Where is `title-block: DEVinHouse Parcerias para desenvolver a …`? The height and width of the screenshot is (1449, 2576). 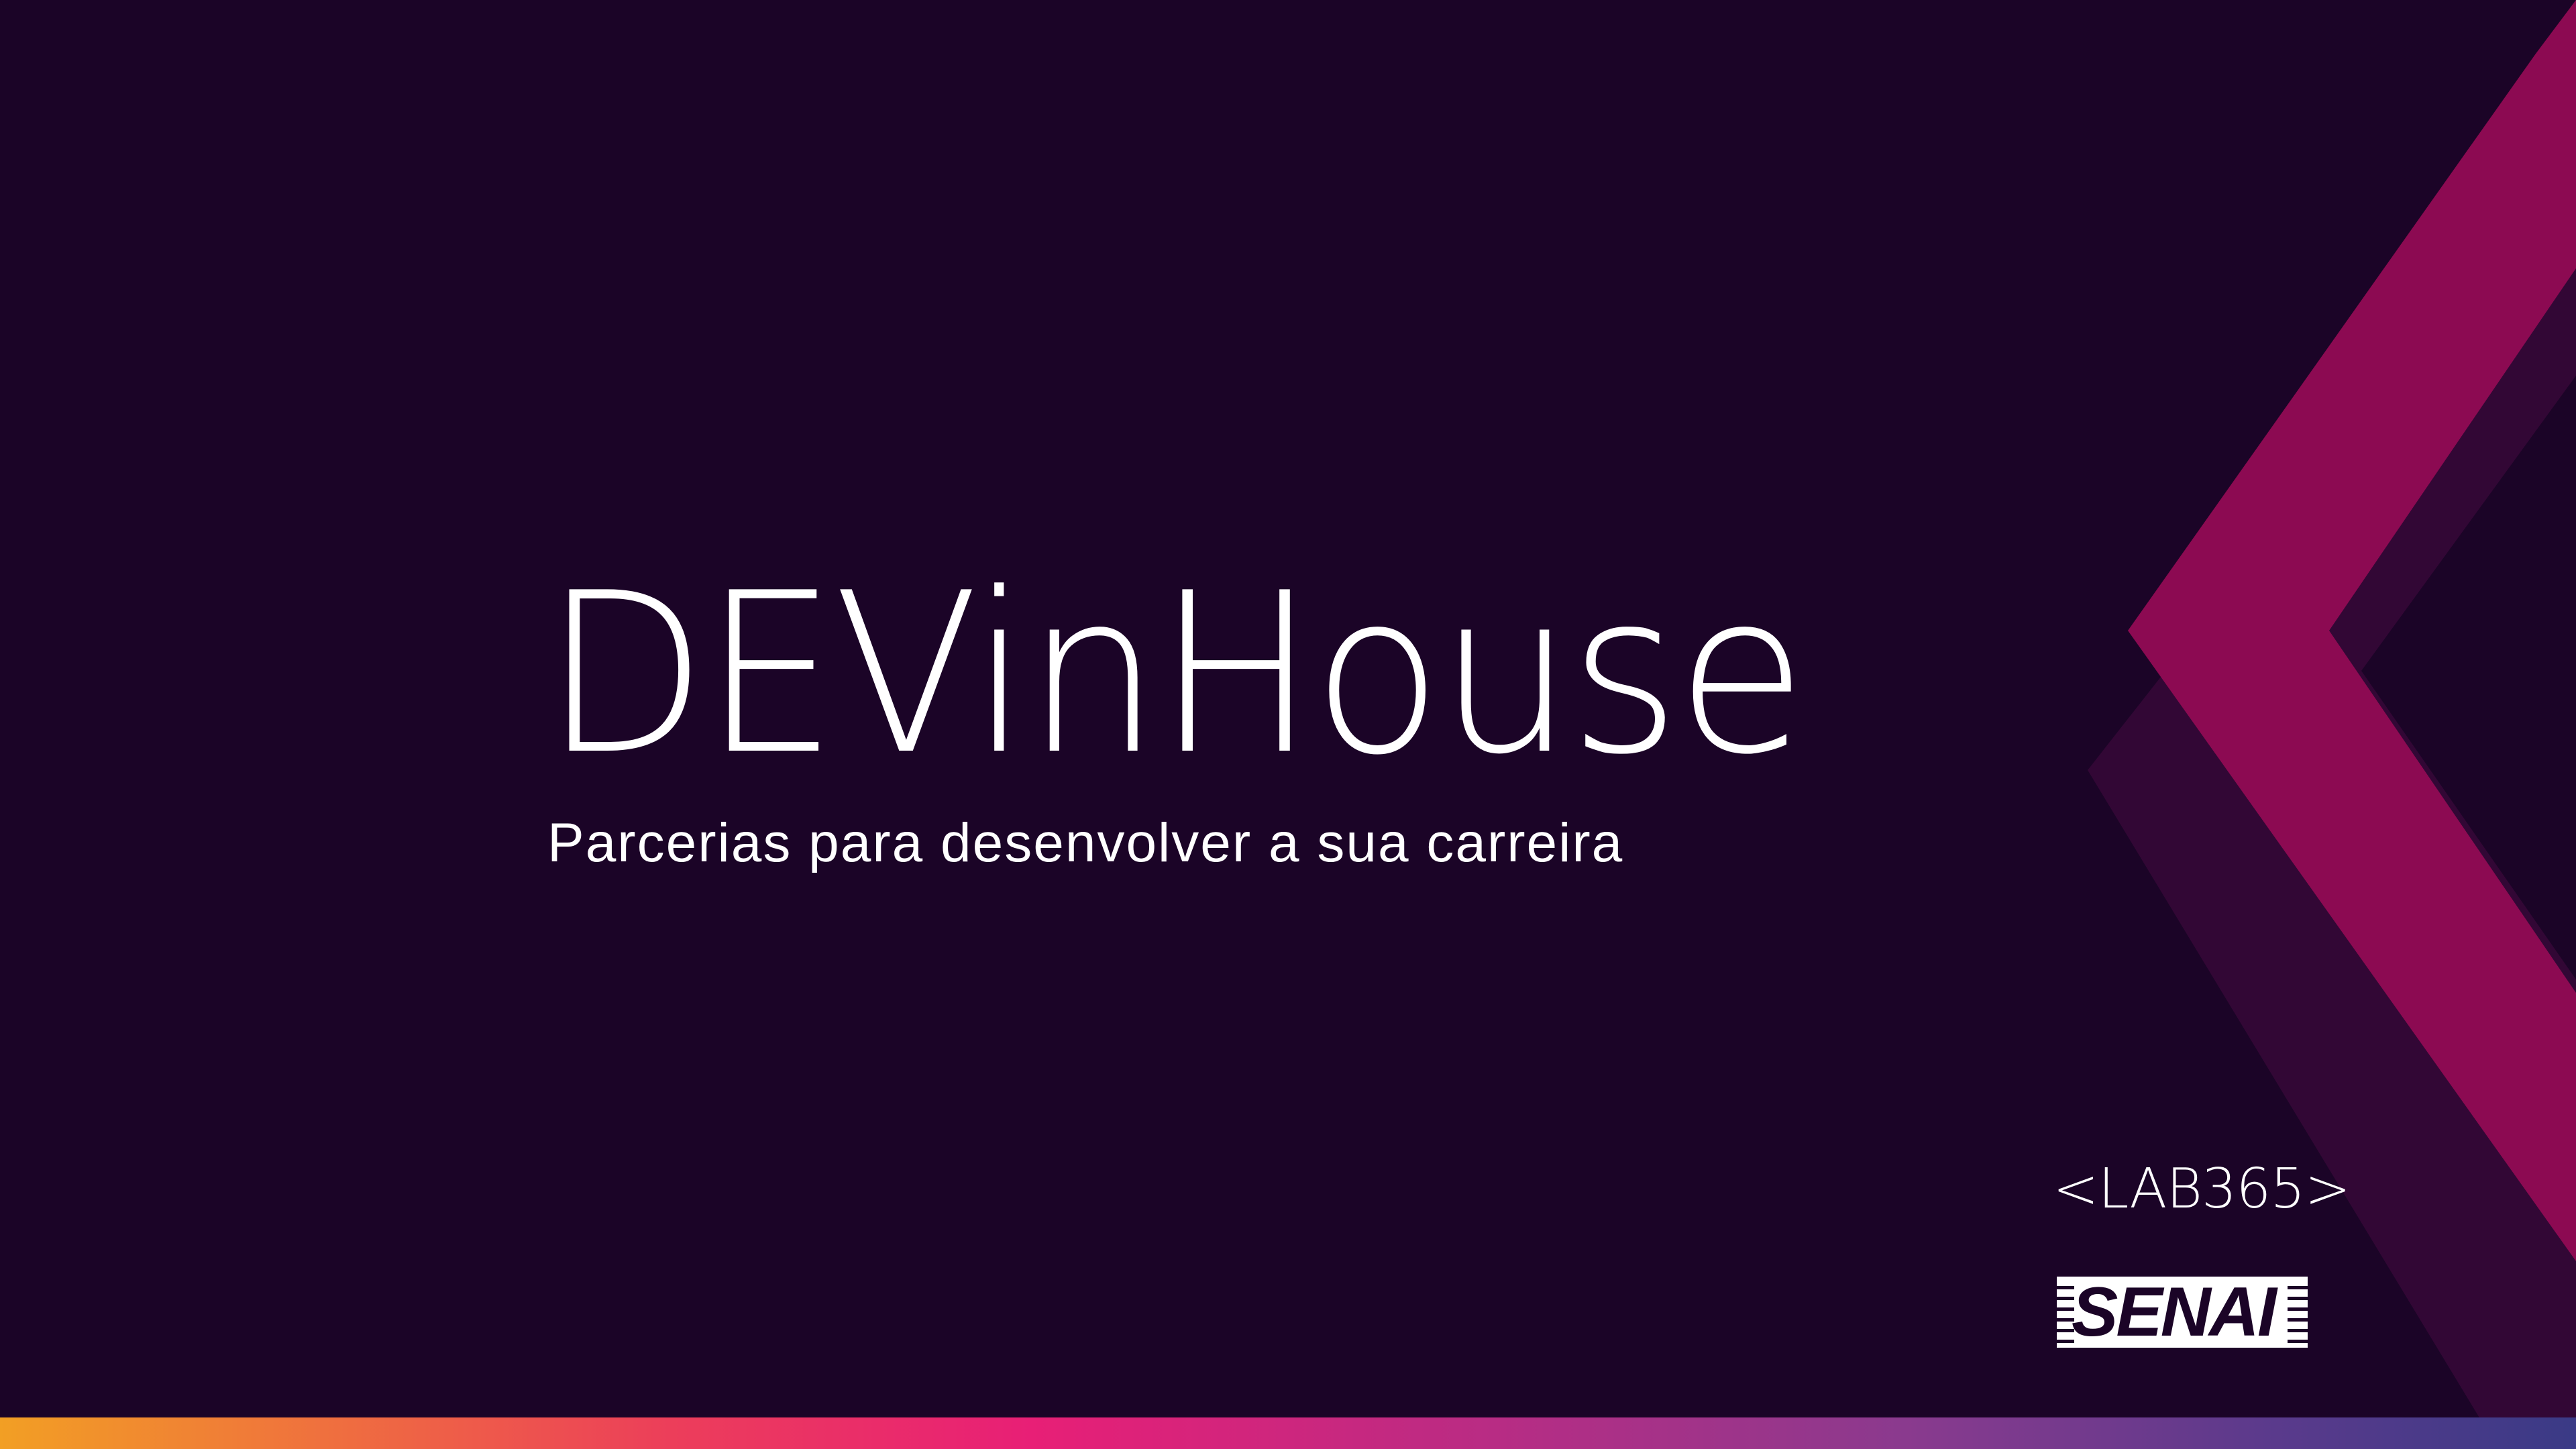
title-block: DEVinHouse Parcerias para desenvolver a … is located at coordinates (1175, 719).